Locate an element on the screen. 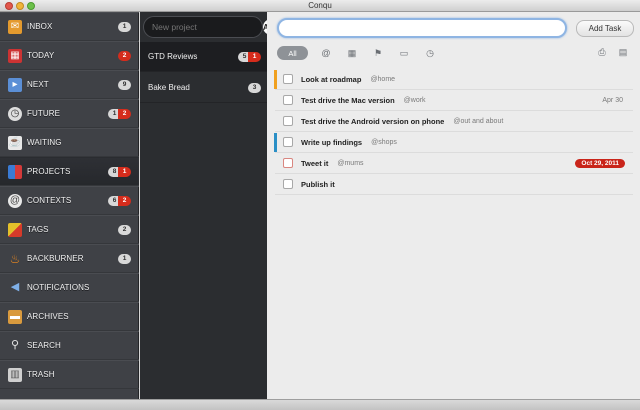 This screenshot has height=410, width=640. title-bar: Conqu is located at coordinates (320, 6).